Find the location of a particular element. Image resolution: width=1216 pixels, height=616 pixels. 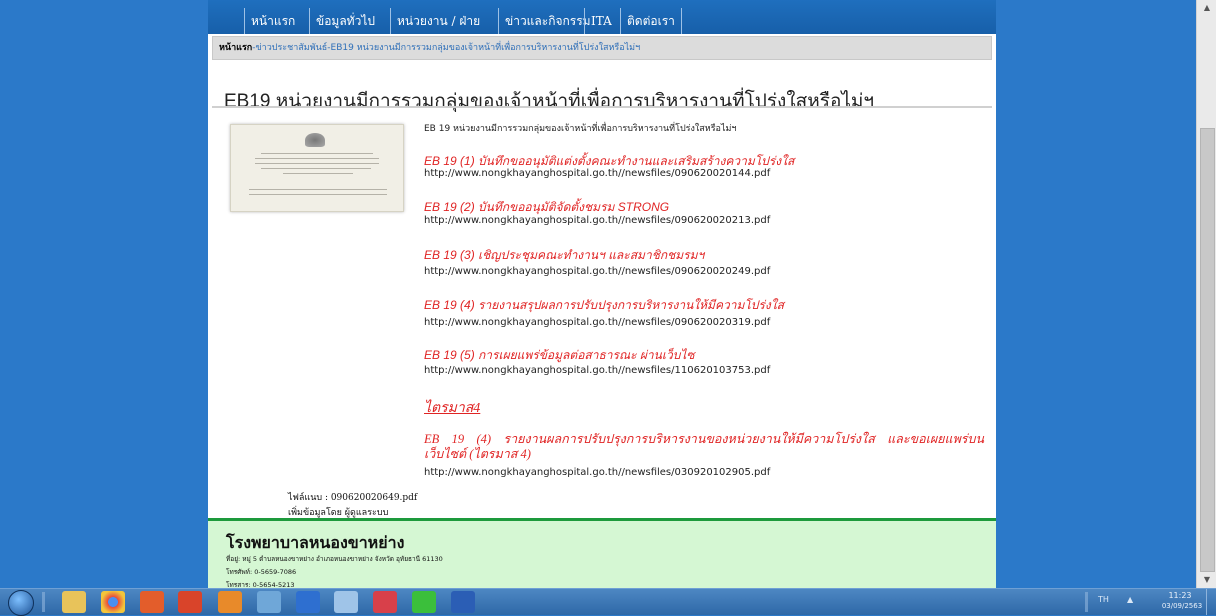

nav-item-contact: ติดต่อเรา is located at coordinates (651, 21).